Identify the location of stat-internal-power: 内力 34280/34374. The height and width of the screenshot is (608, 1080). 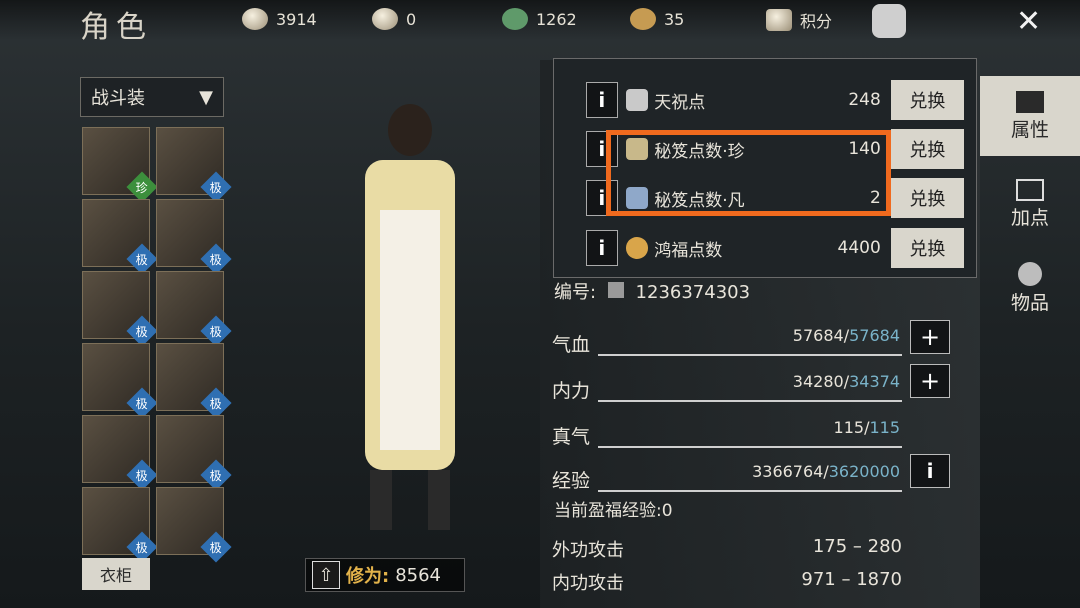
(727, 387).